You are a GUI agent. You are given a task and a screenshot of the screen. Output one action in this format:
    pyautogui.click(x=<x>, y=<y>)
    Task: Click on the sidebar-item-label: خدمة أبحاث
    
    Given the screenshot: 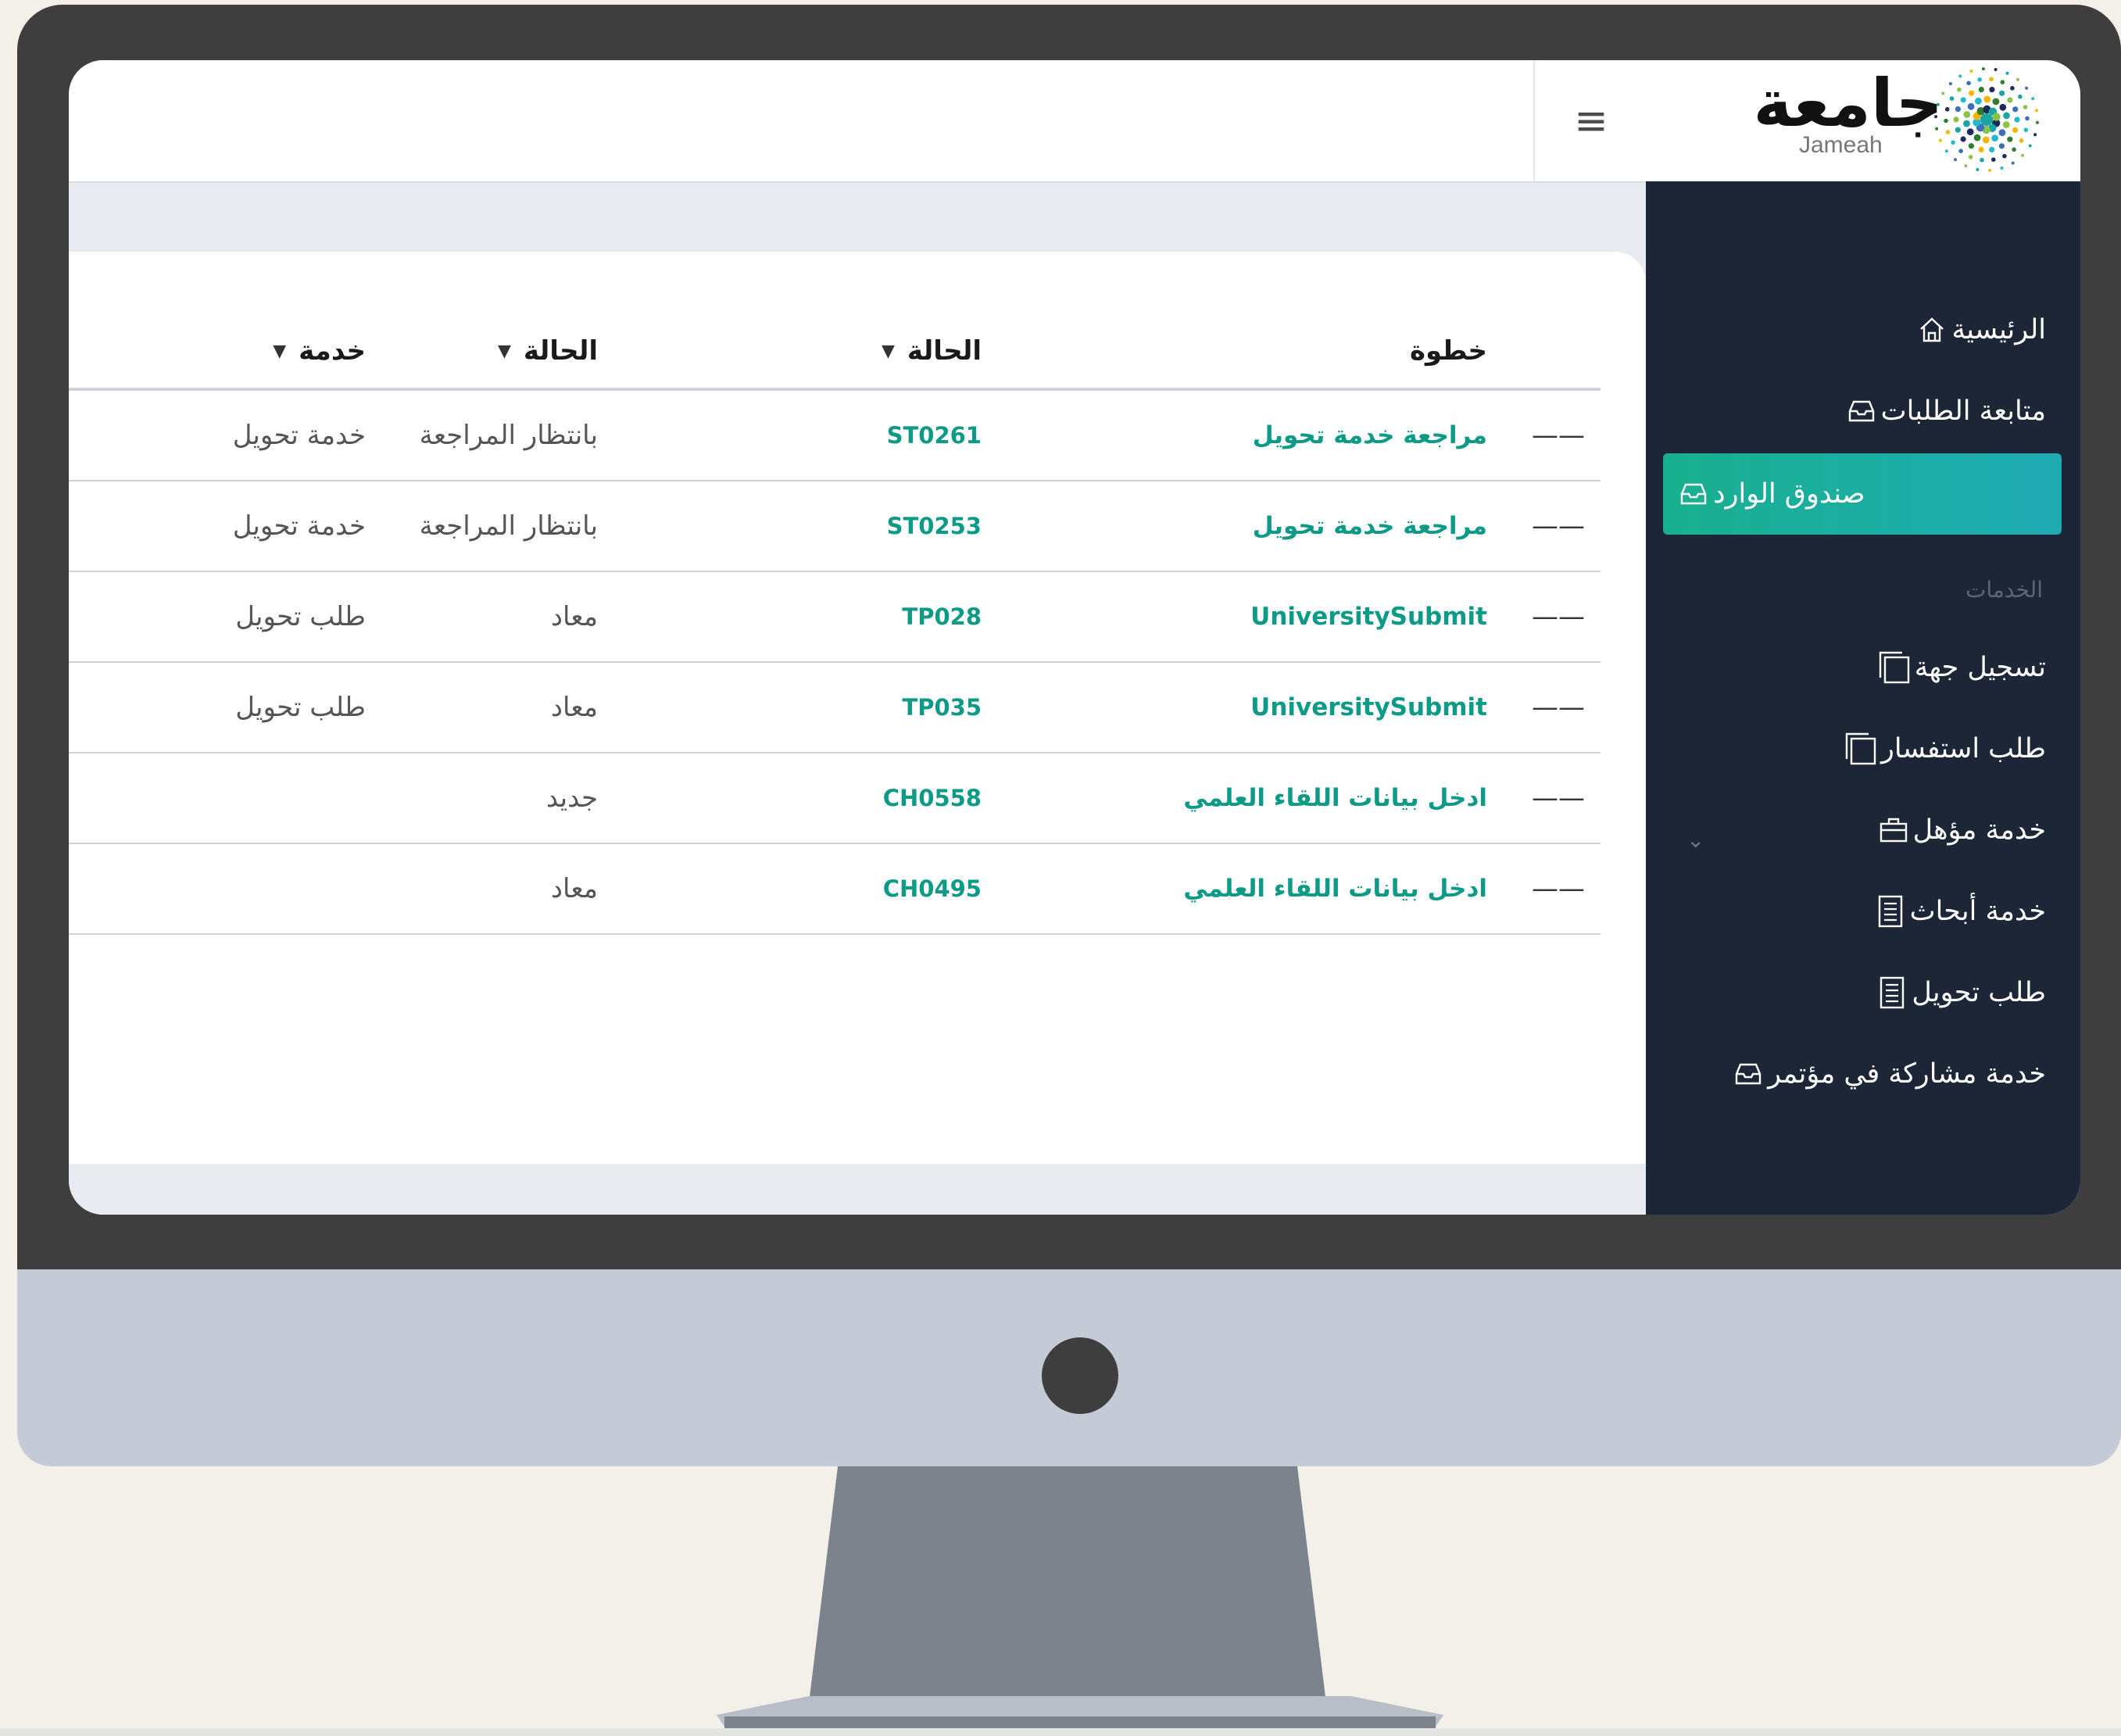 What is the action you would take?
    pyautogui.click(x=1977, y=912)
    